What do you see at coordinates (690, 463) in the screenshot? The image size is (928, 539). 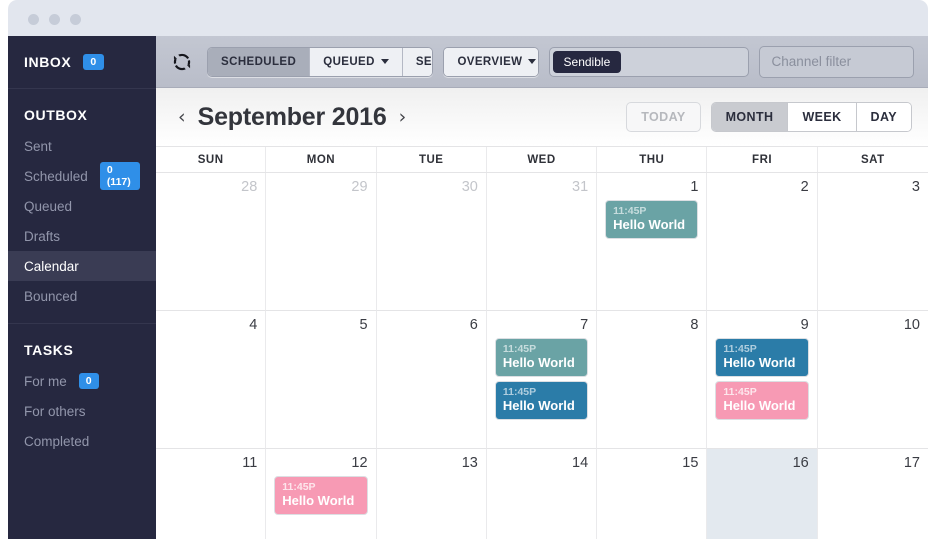 I see `day-number: 15` at bounding box center [690, 463].